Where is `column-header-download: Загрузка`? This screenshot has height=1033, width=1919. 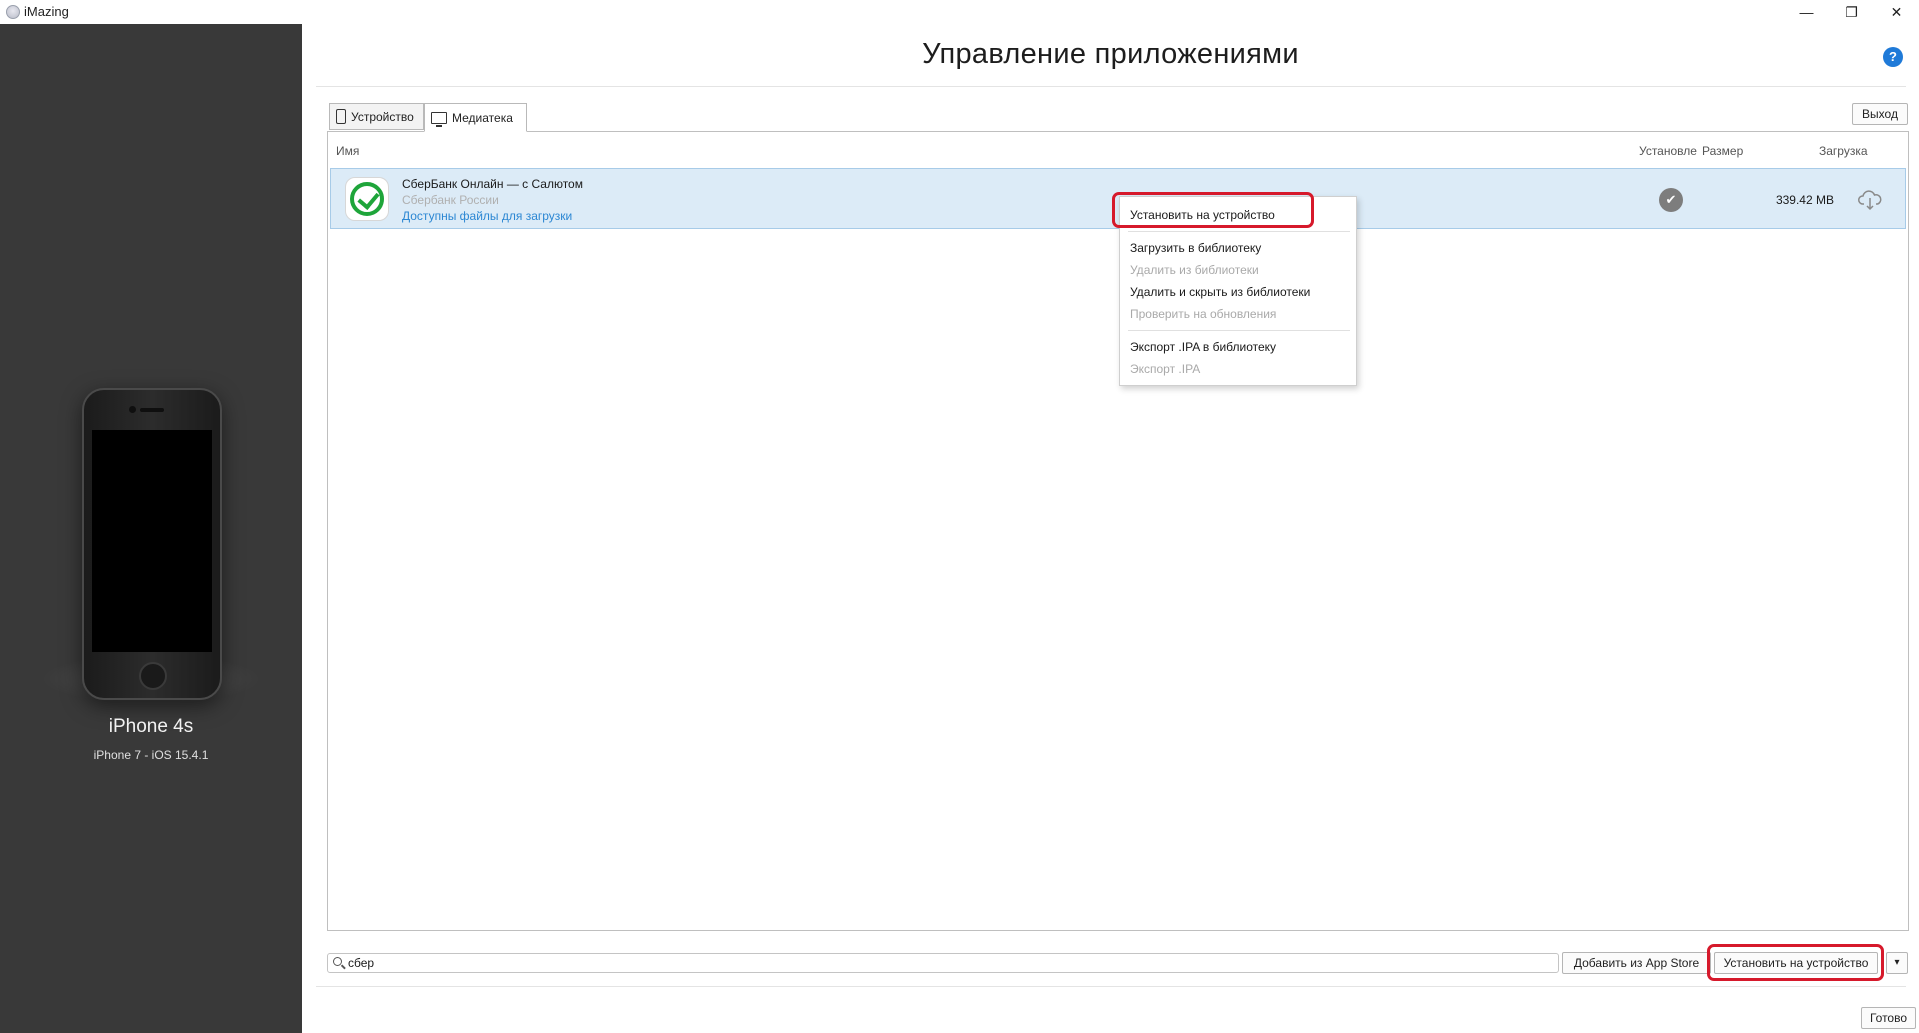
column-header-download: Загрузка is located at coordinates (1843, 151).